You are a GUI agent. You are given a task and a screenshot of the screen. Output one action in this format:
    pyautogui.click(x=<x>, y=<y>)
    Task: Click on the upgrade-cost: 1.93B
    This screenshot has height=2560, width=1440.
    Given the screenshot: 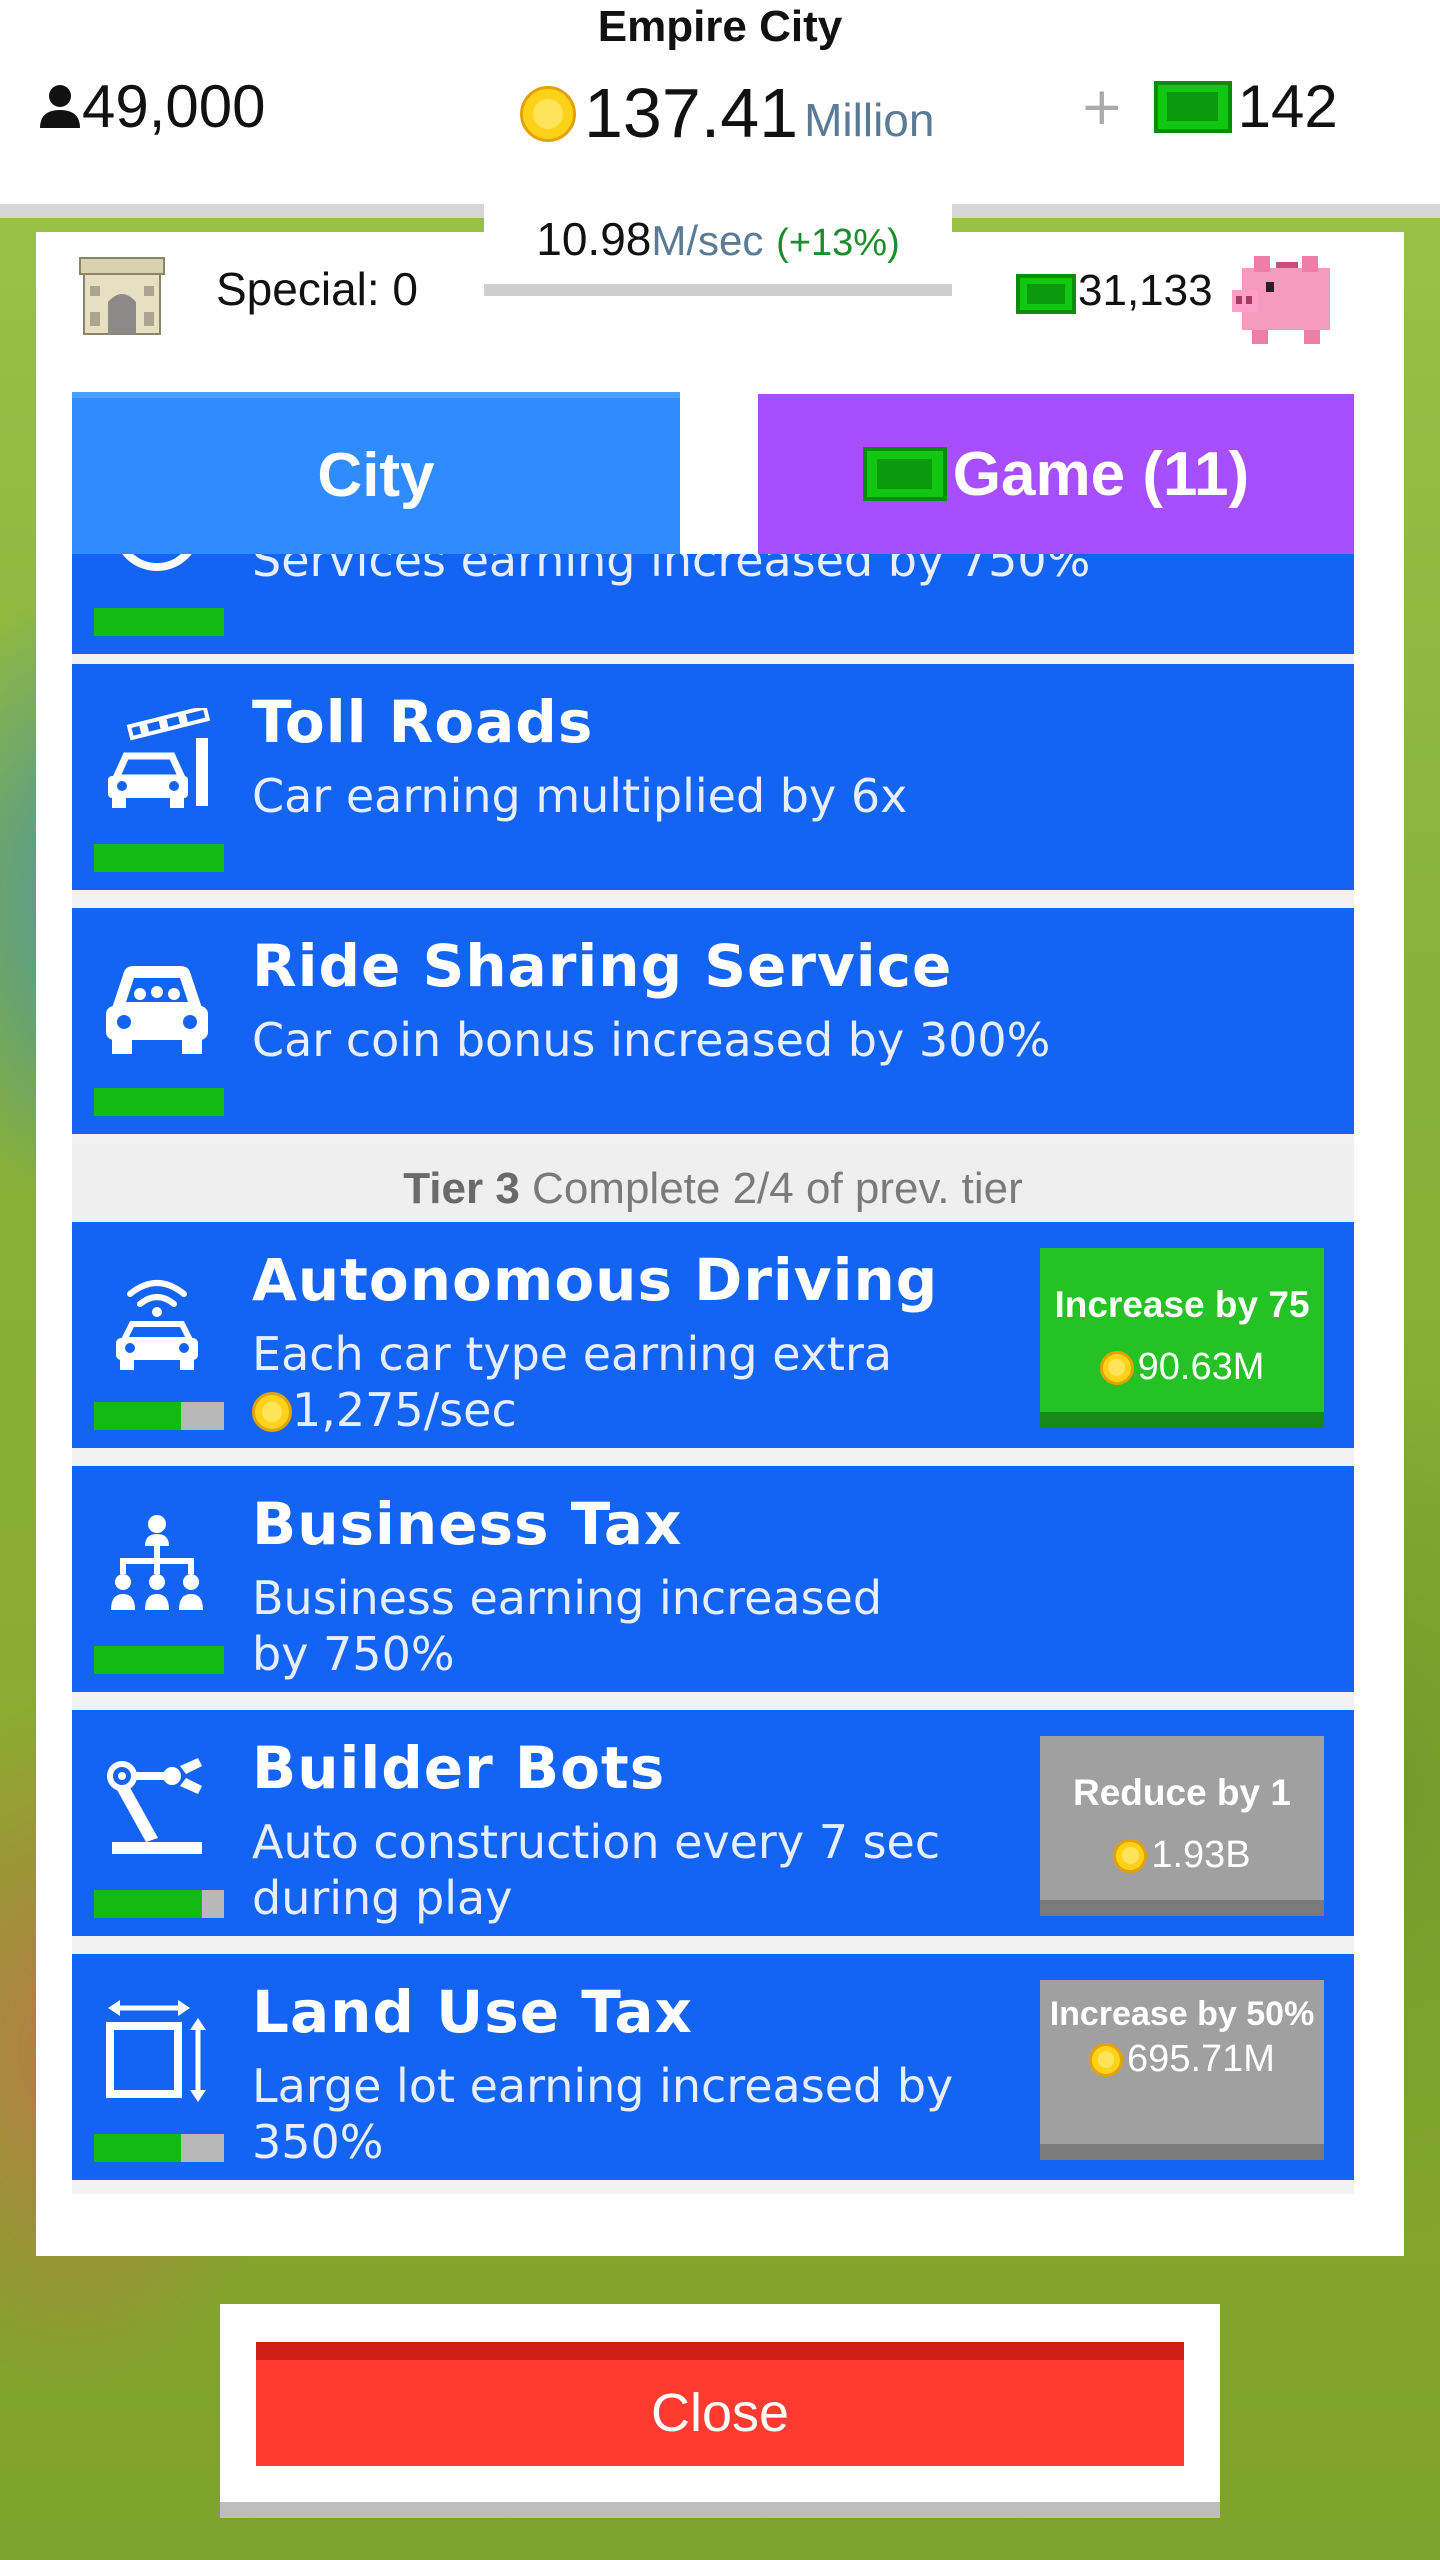 What is the action you would take?
    pyautogui.click(x=1201, y=1855)
    